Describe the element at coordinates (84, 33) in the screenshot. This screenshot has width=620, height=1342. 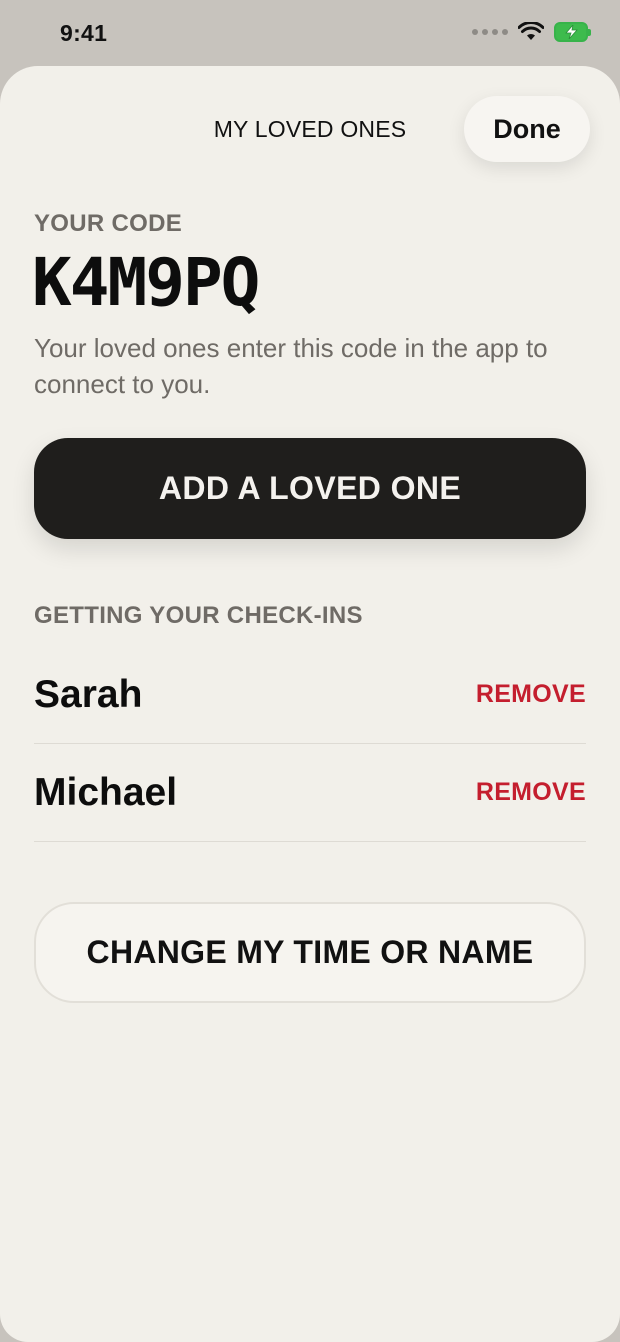
I see `status-time: 9:41` at that location.